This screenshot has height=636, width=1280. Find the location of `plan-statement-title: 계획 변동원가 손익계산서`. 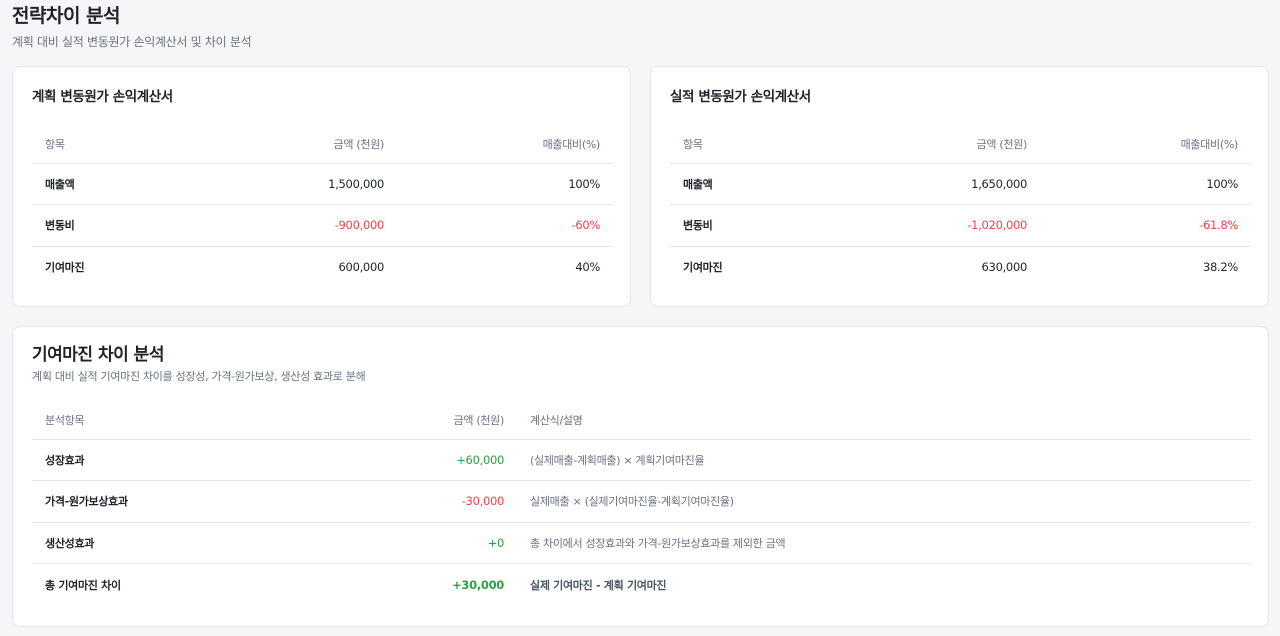

plan-statement-title: 계획 변동원가 손익계산서 is located at coordinates (102, 97).